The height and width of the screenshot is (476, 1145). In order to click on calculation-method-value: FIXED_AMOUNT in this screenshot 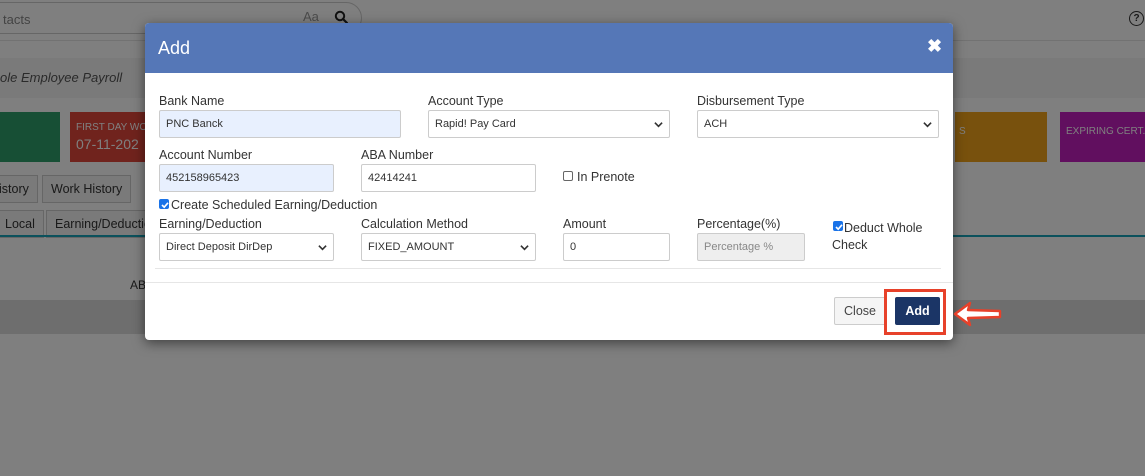, I will do `click(411, 247)`.